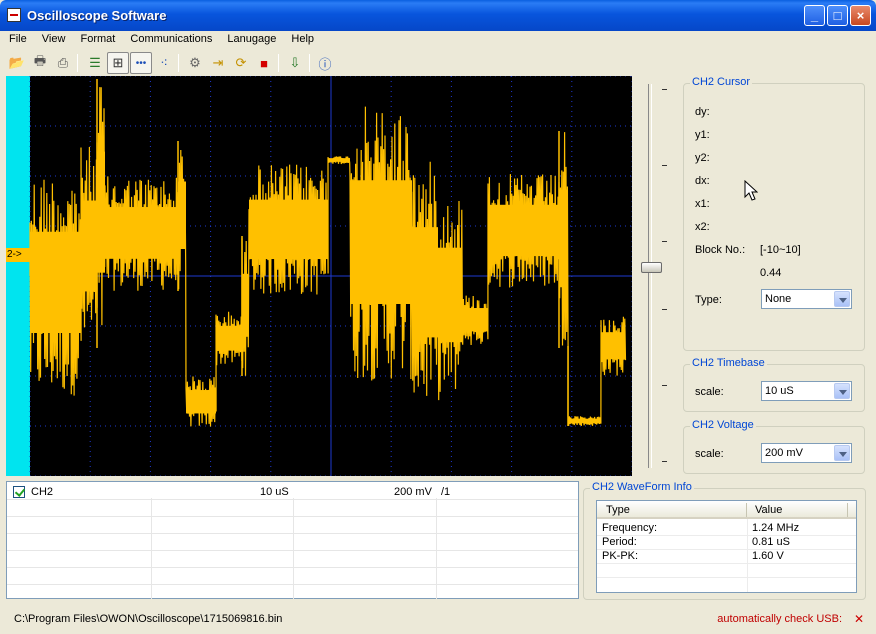 Image resolution: width=876 pixels, height=634 pixels. Describe the element at coordinates (726, 510) in the screenshot. I see `table-header: Type Value` at that location.